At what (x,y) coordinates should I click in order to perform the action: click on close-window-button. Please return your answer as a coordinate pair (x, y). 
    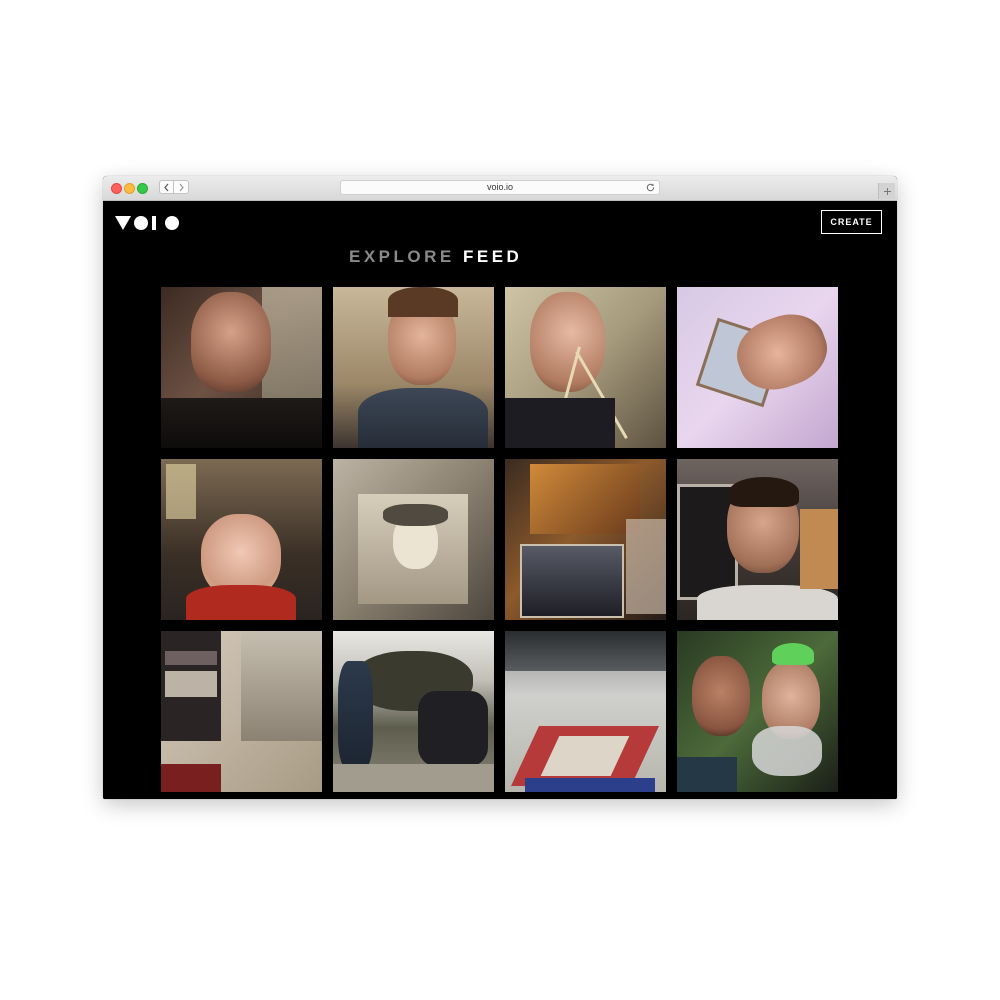
    Looking at the image, I should click on (116, 188).